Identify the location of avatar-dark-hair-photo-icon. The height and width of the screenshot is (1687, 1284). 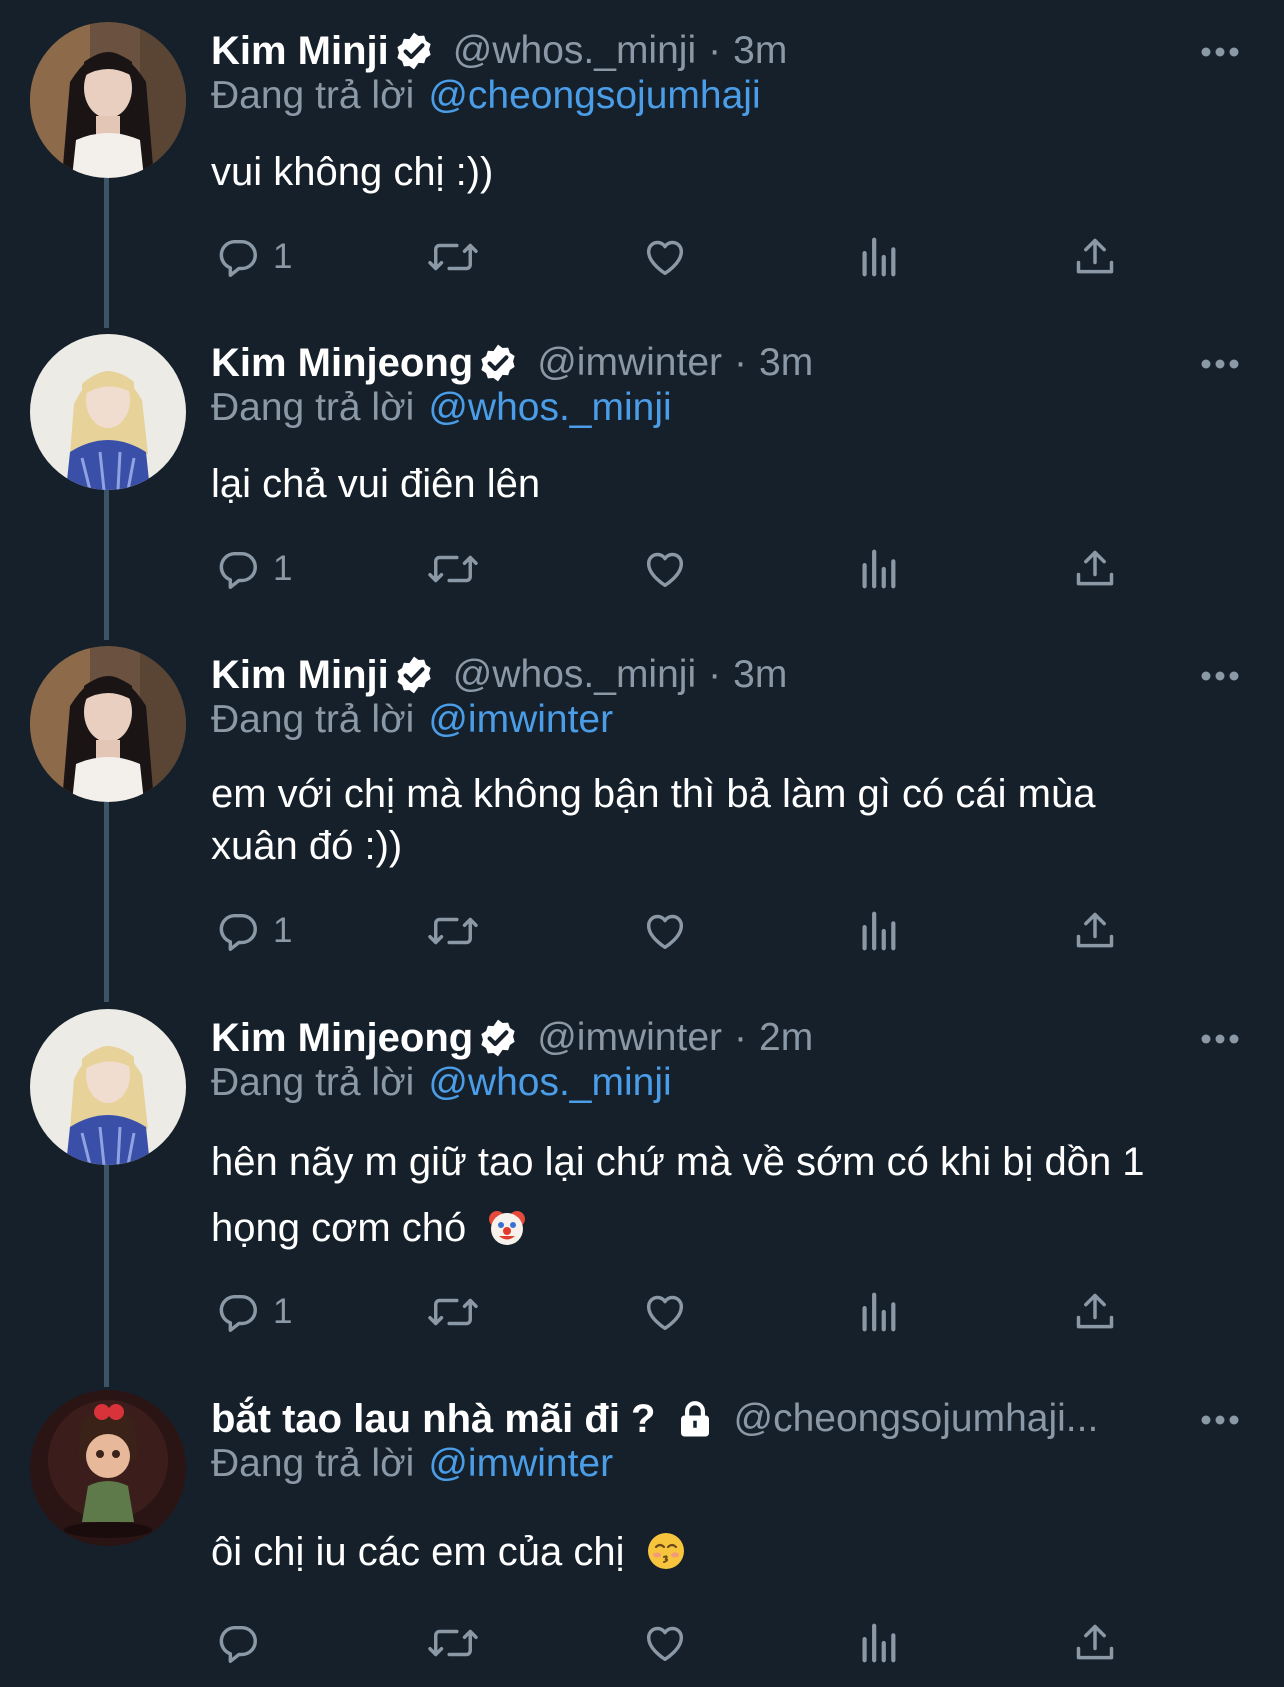
(108, 100).